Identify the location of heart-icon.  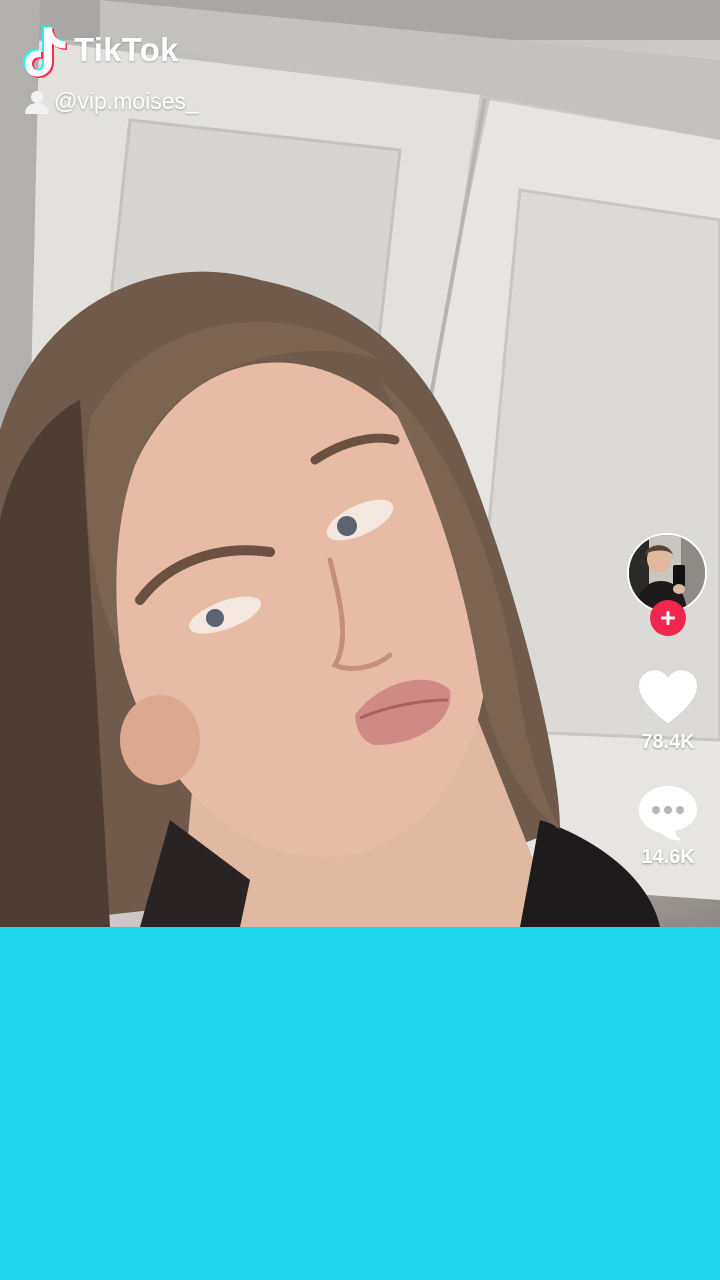
(668, 697).